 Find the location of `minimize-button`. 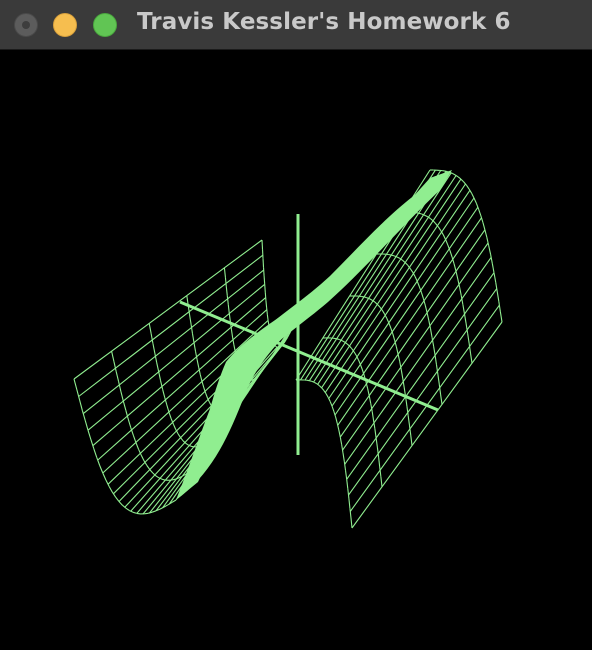

minimize-button is located at coordinates (65, 25).